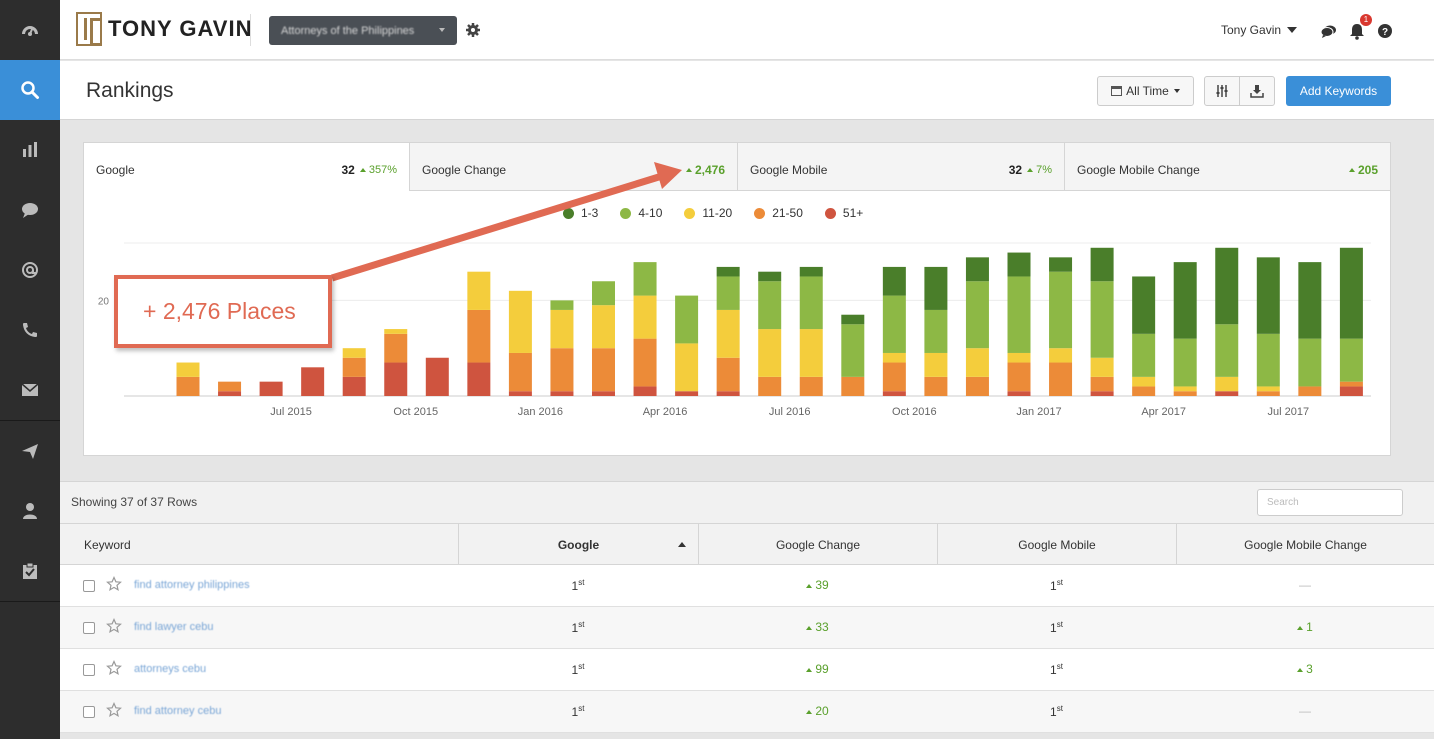 This screenshot has height=739, width=1434. I want to click on sidebar-item-tasks, so click(30, 571).